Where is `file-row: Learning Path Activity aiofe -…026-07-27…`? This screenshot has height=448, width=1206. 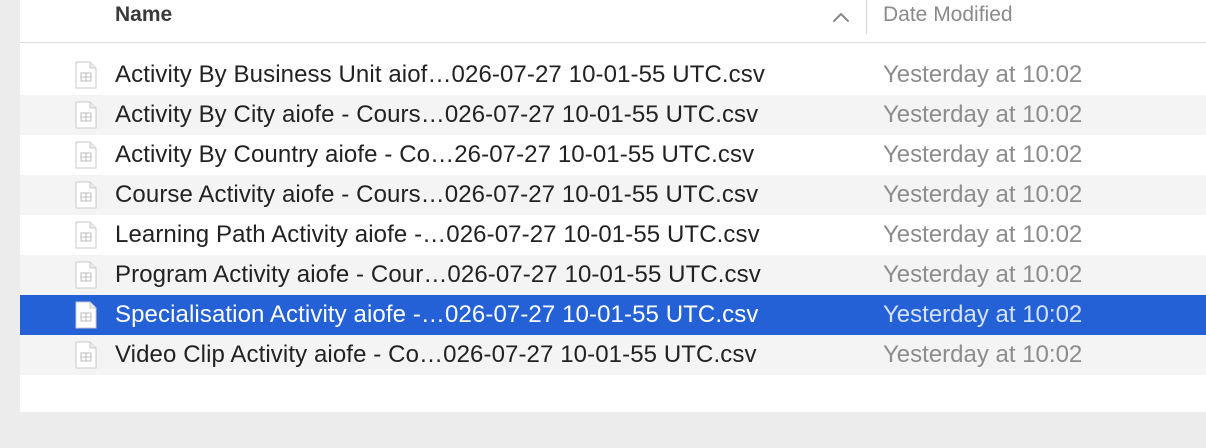 file-row: Learning Path Activity aiofe -…026-07-27… is located at coordinates (613, 235).